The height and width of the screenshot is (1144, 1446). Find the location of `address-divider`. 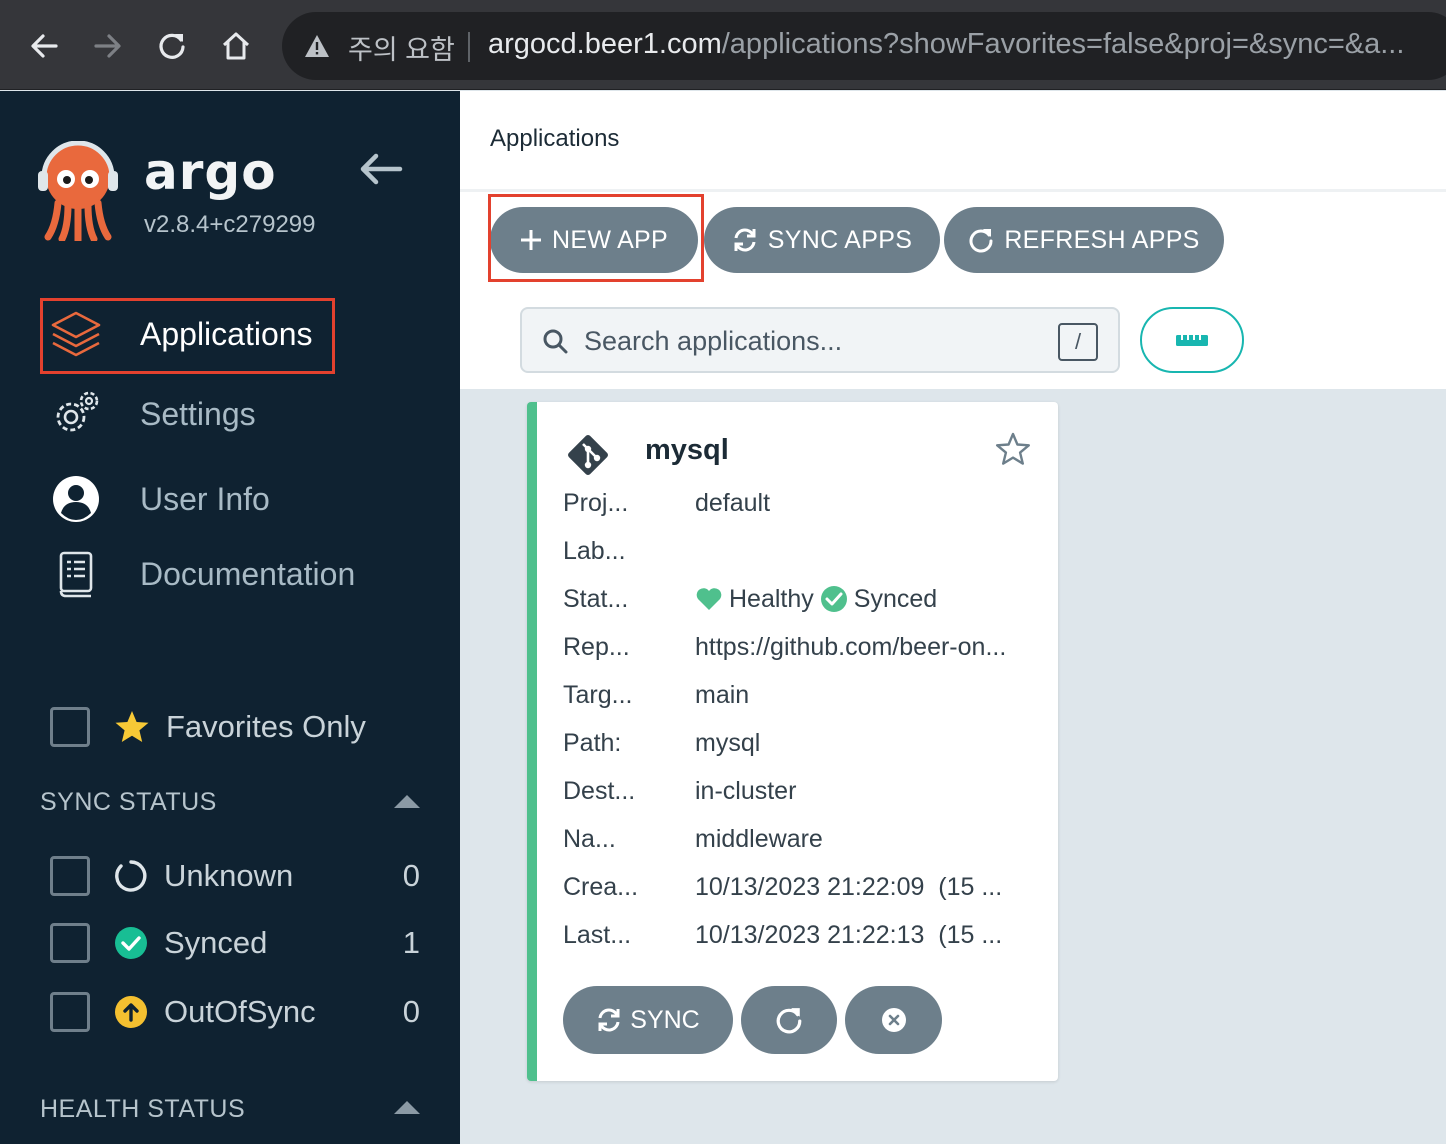

address-divider is located at coordinates (469, 47).